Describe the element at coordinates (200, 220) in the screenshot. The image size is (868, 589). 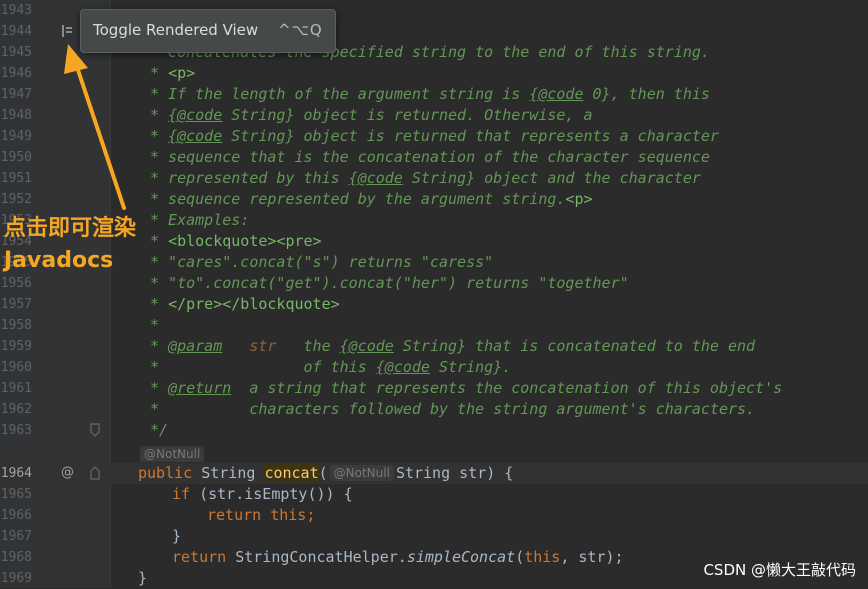
I see `code-text: * Examples:` at that location.